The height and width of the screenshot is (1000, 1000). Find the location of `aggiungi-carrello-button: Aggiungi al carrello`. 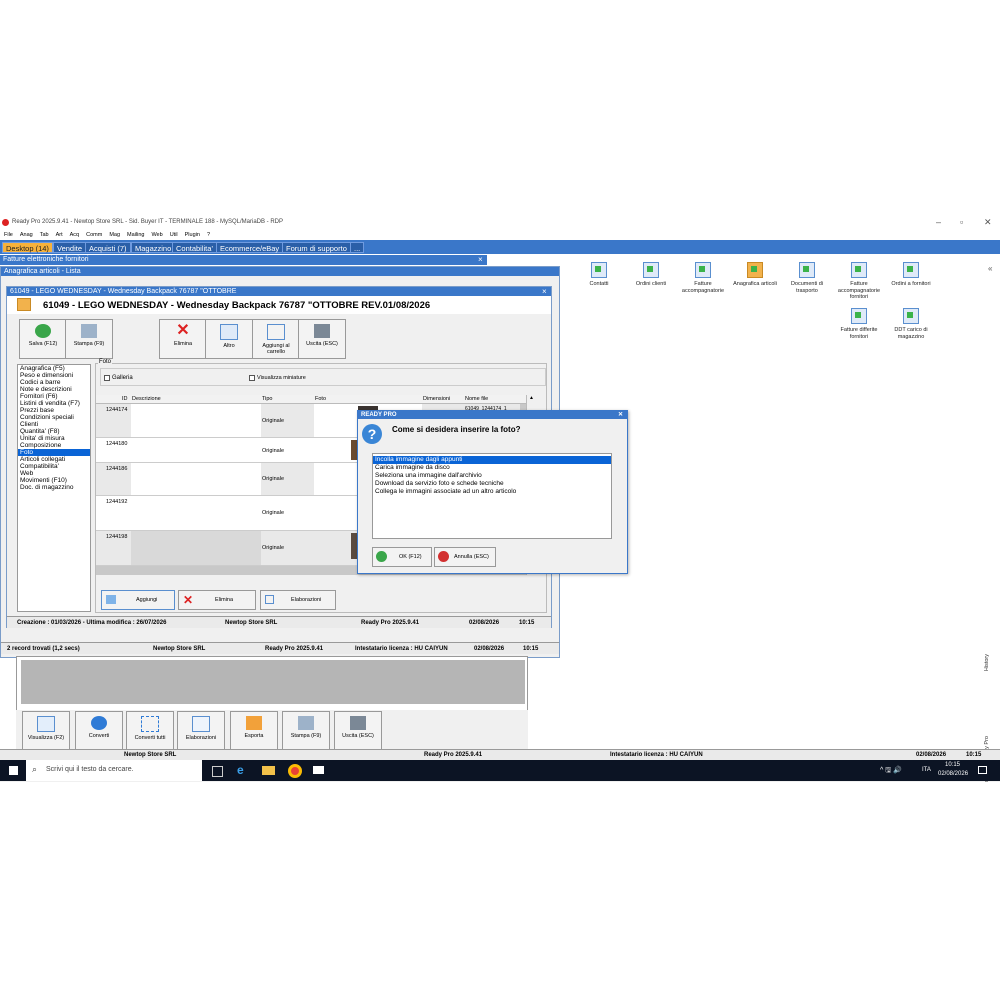

aggiungi-carrello-button: Aggiungi al carrello is located at coordinates (276, 339).